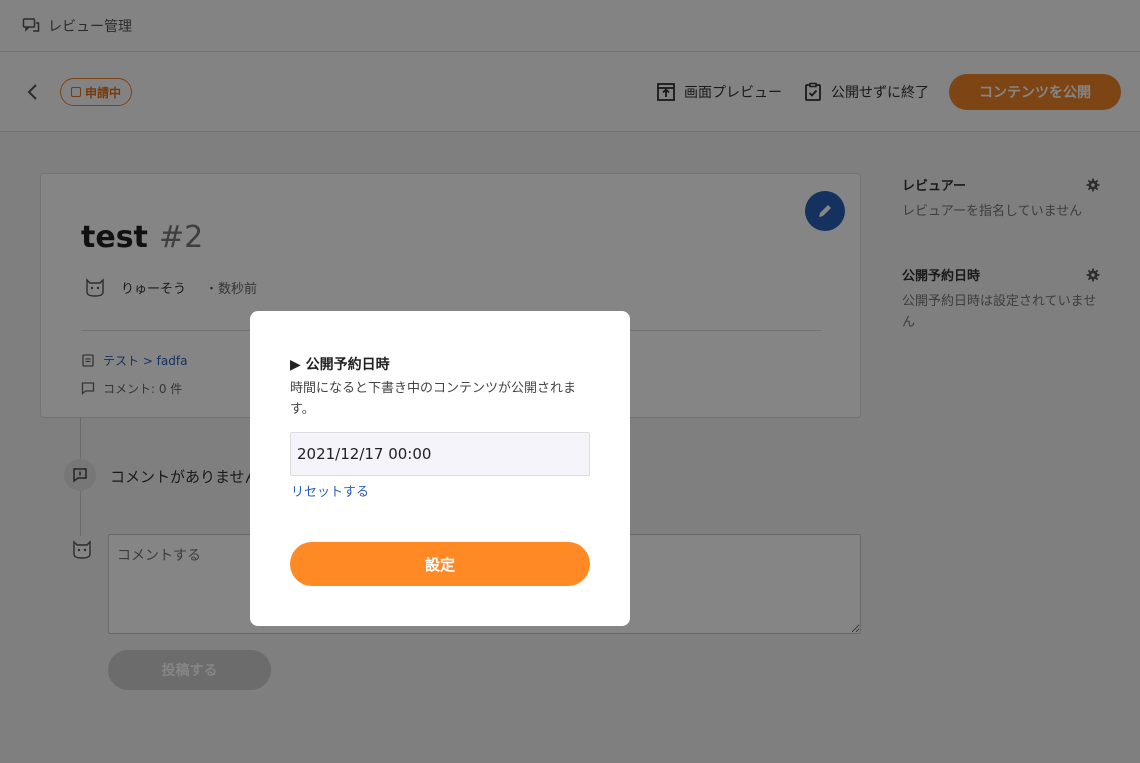 The height and width of the screenshot is (763, 1140). Describe the element at coordinates (433, 399) in the screenshot. I see `modal-description: 時間になると下書き中のコンテンツが公開されます。` at that location.